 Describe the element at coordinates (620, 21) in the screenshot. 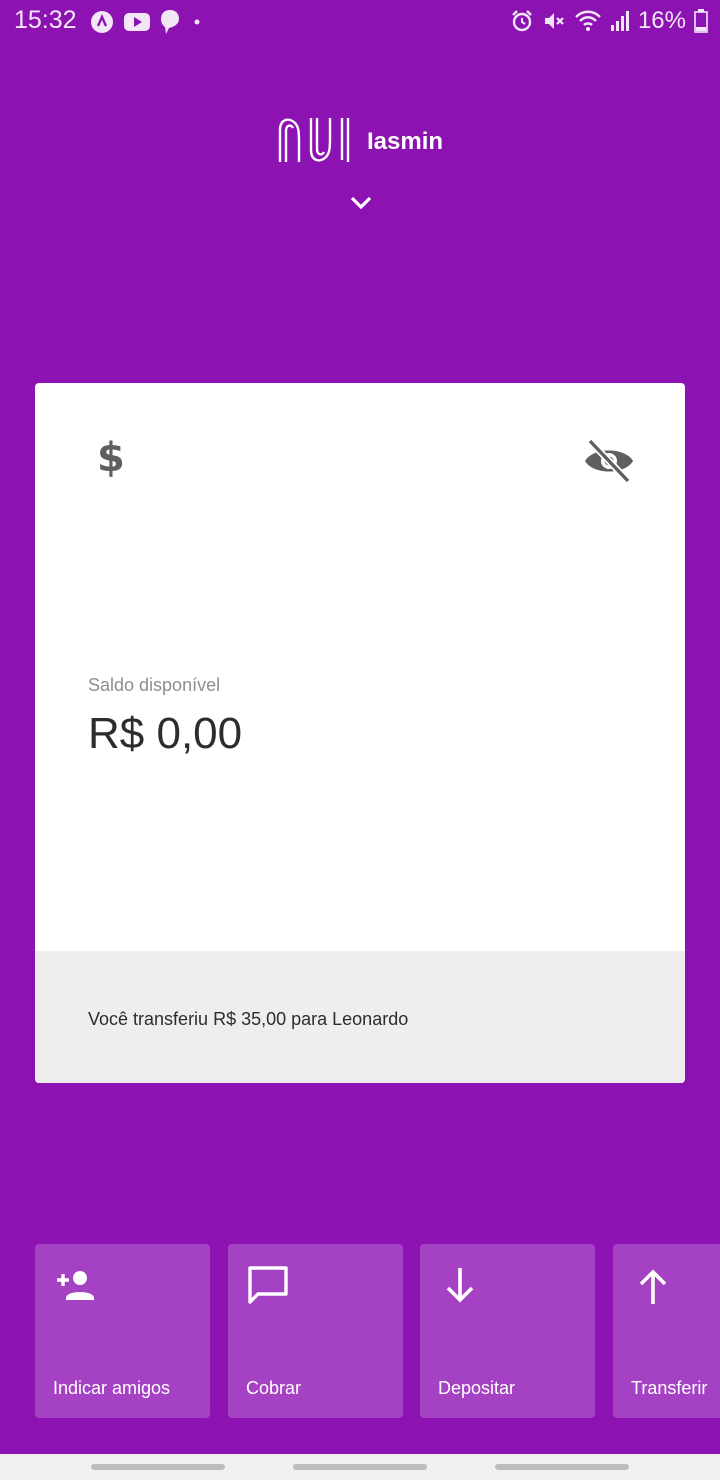

I see `signal-icon` at that location.